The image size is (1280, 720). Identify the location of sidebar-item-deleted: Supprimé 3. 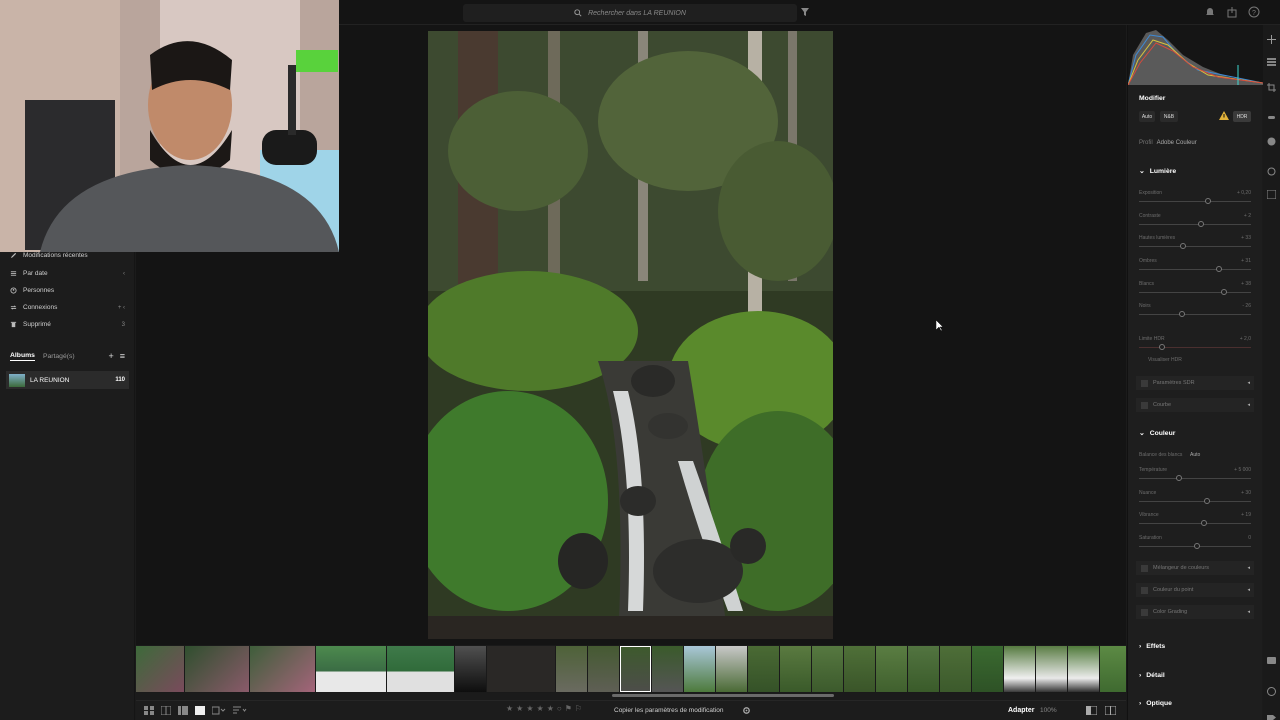
(67, 324).